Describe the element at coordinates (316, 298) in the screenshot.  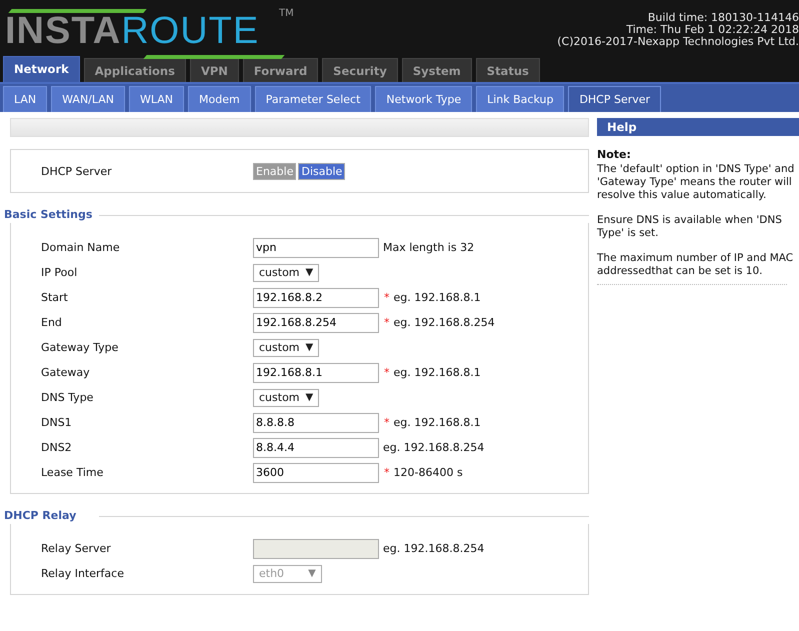
I see `input-field: 192.168.8.2` at that location.